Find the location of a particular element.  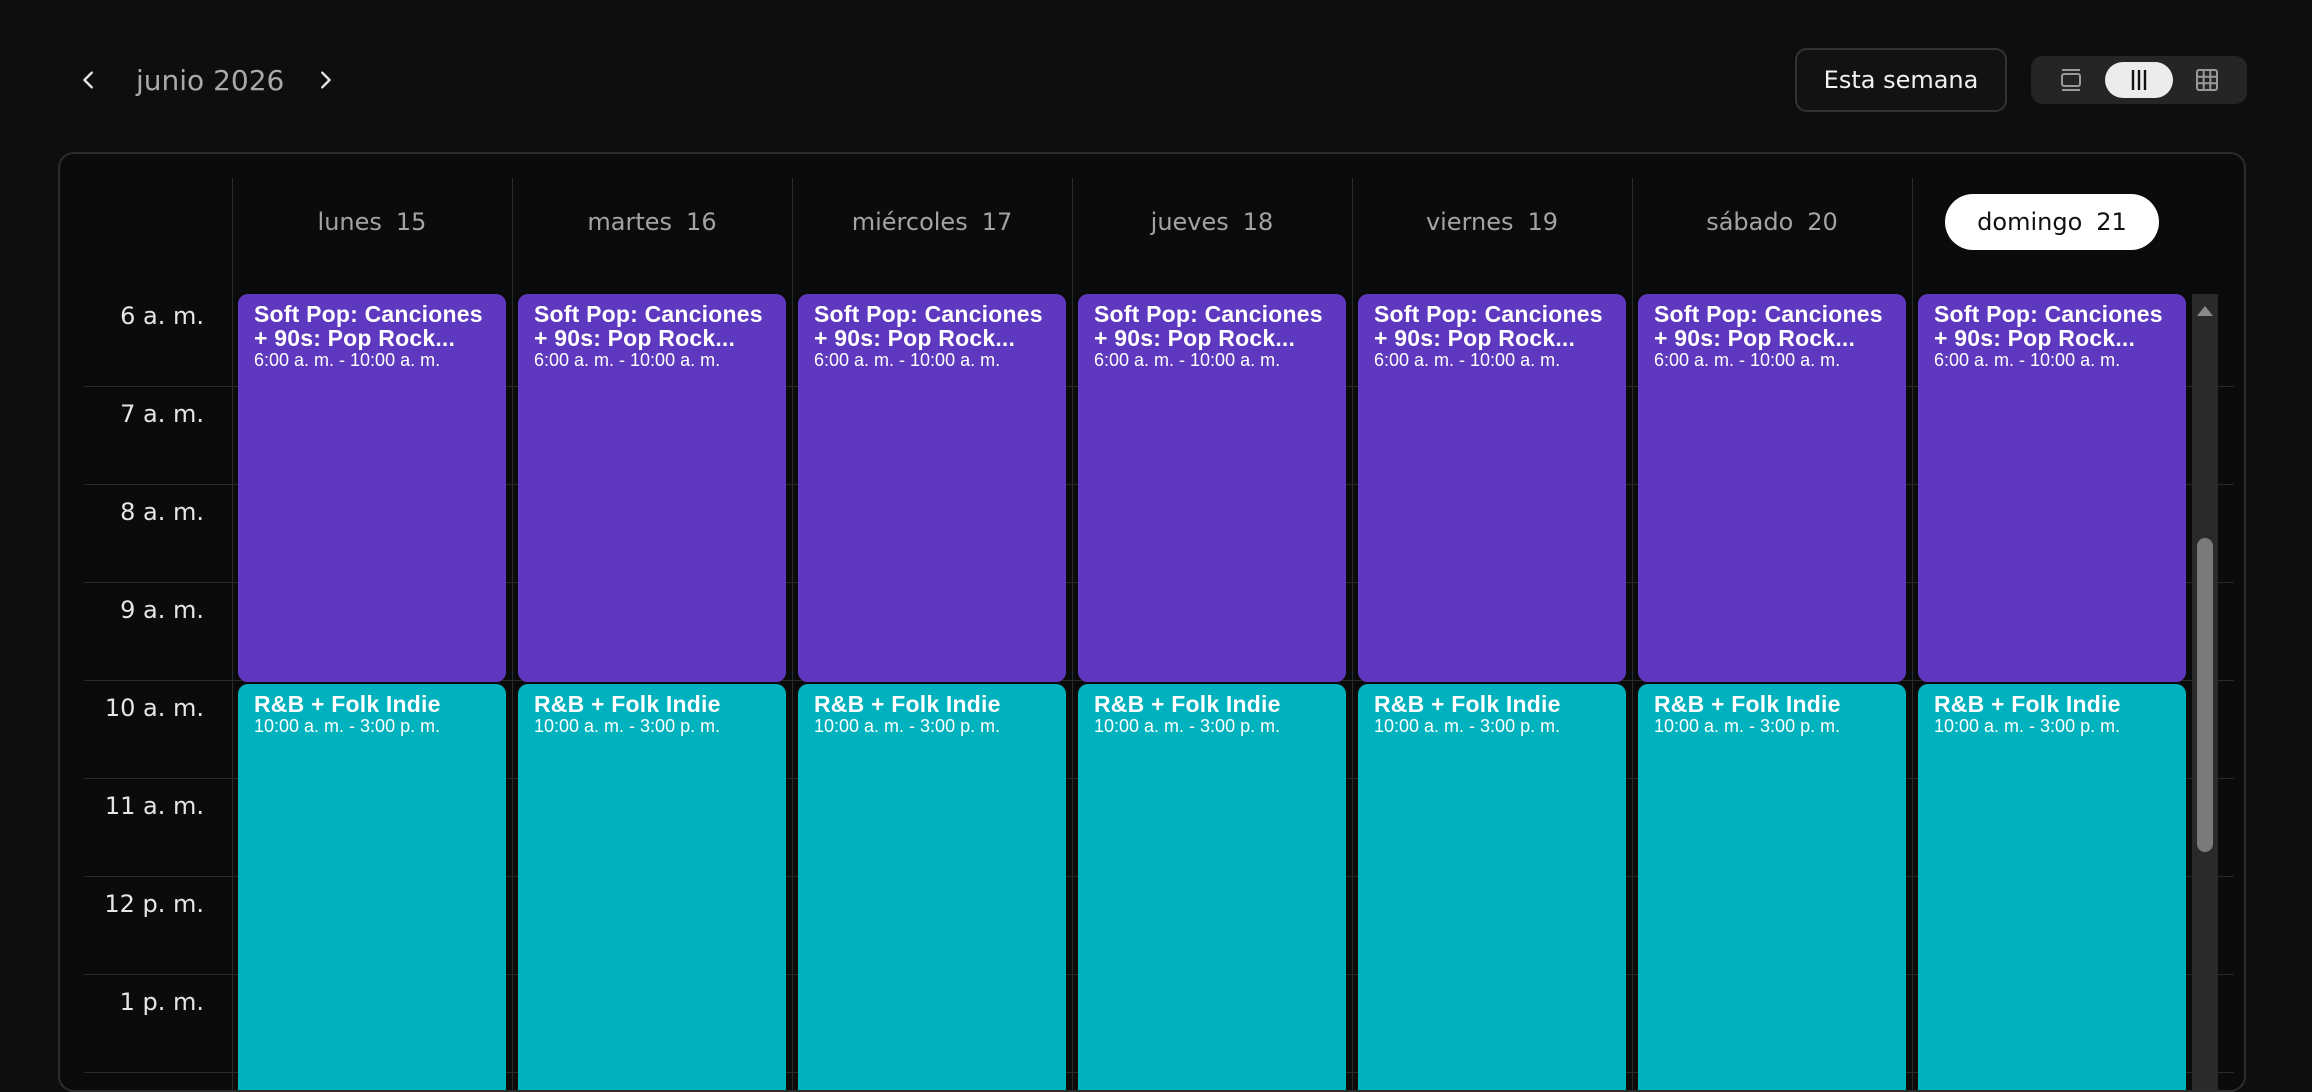

day-name: viernes is located at coordinates (1469, 222).